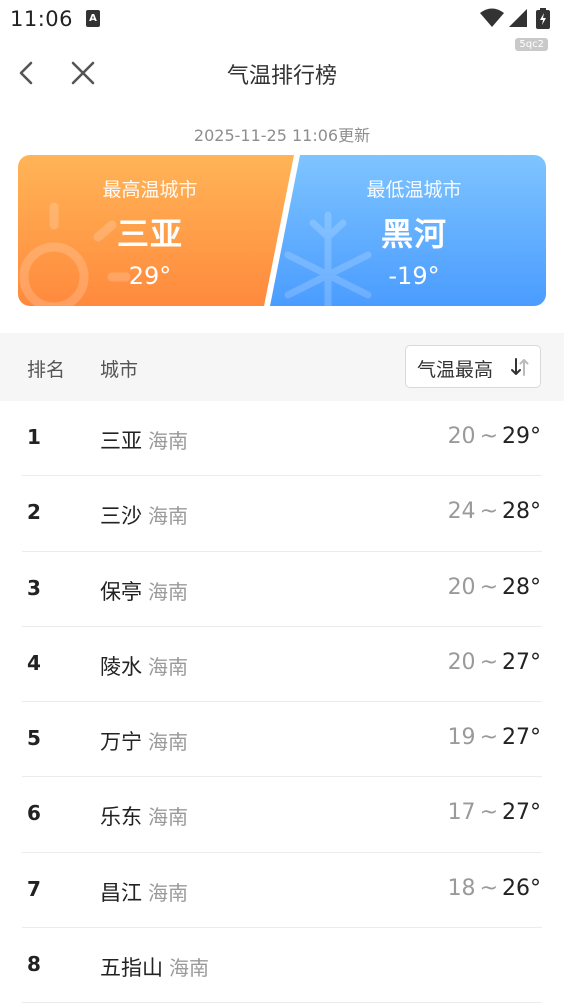 Image resolution: width=564 pixels, height=1004 pixels. What do you see at coordinates (34, 888) in the screenshot?
I see `row-rank: 7` at bounding box center [34, 888].